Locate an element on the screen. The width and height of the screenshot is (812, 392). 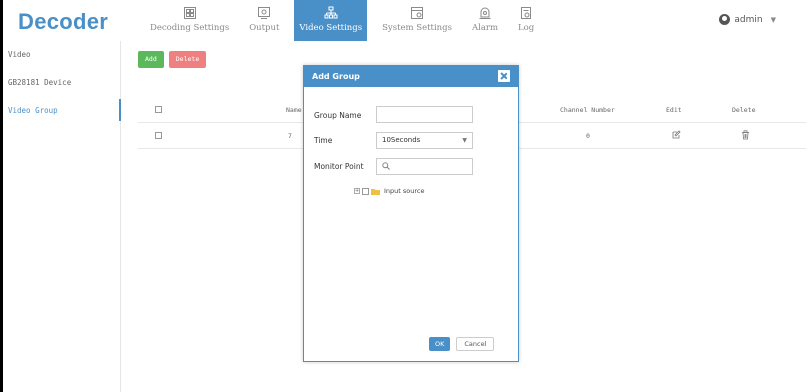
grid-icon is located at coordinates (189, 13).